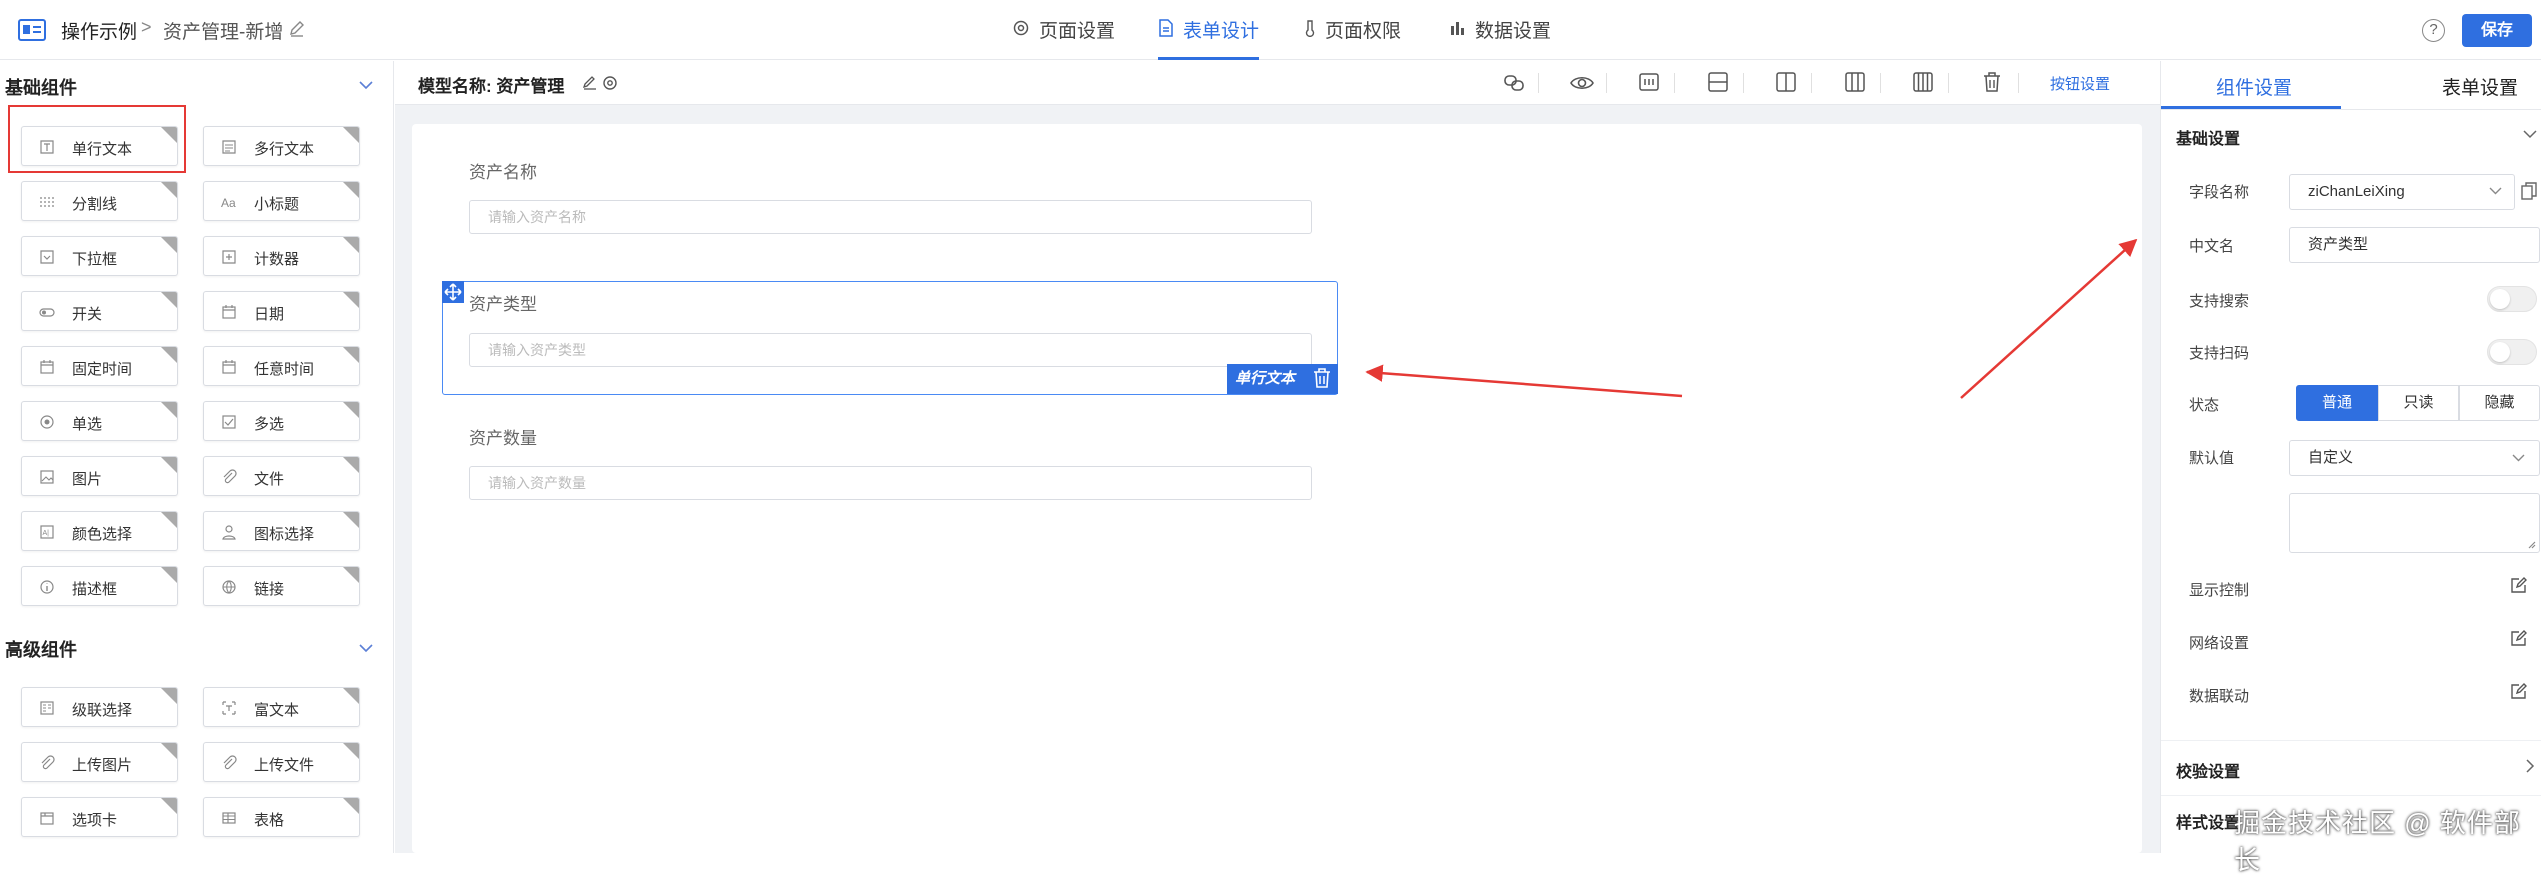 This screenshot has width=2541, height=877. I want to click on support-search-label: 支持搜索, so click(2219, 301).